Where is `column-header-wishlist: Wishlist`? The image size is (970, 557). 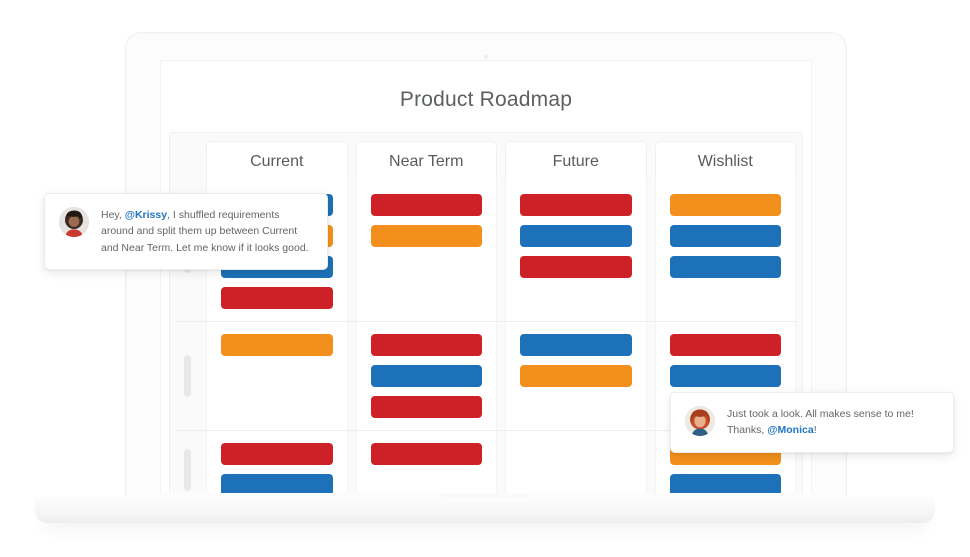
column-header-wishlist: Wishlist is located at coordinates (725, 161).